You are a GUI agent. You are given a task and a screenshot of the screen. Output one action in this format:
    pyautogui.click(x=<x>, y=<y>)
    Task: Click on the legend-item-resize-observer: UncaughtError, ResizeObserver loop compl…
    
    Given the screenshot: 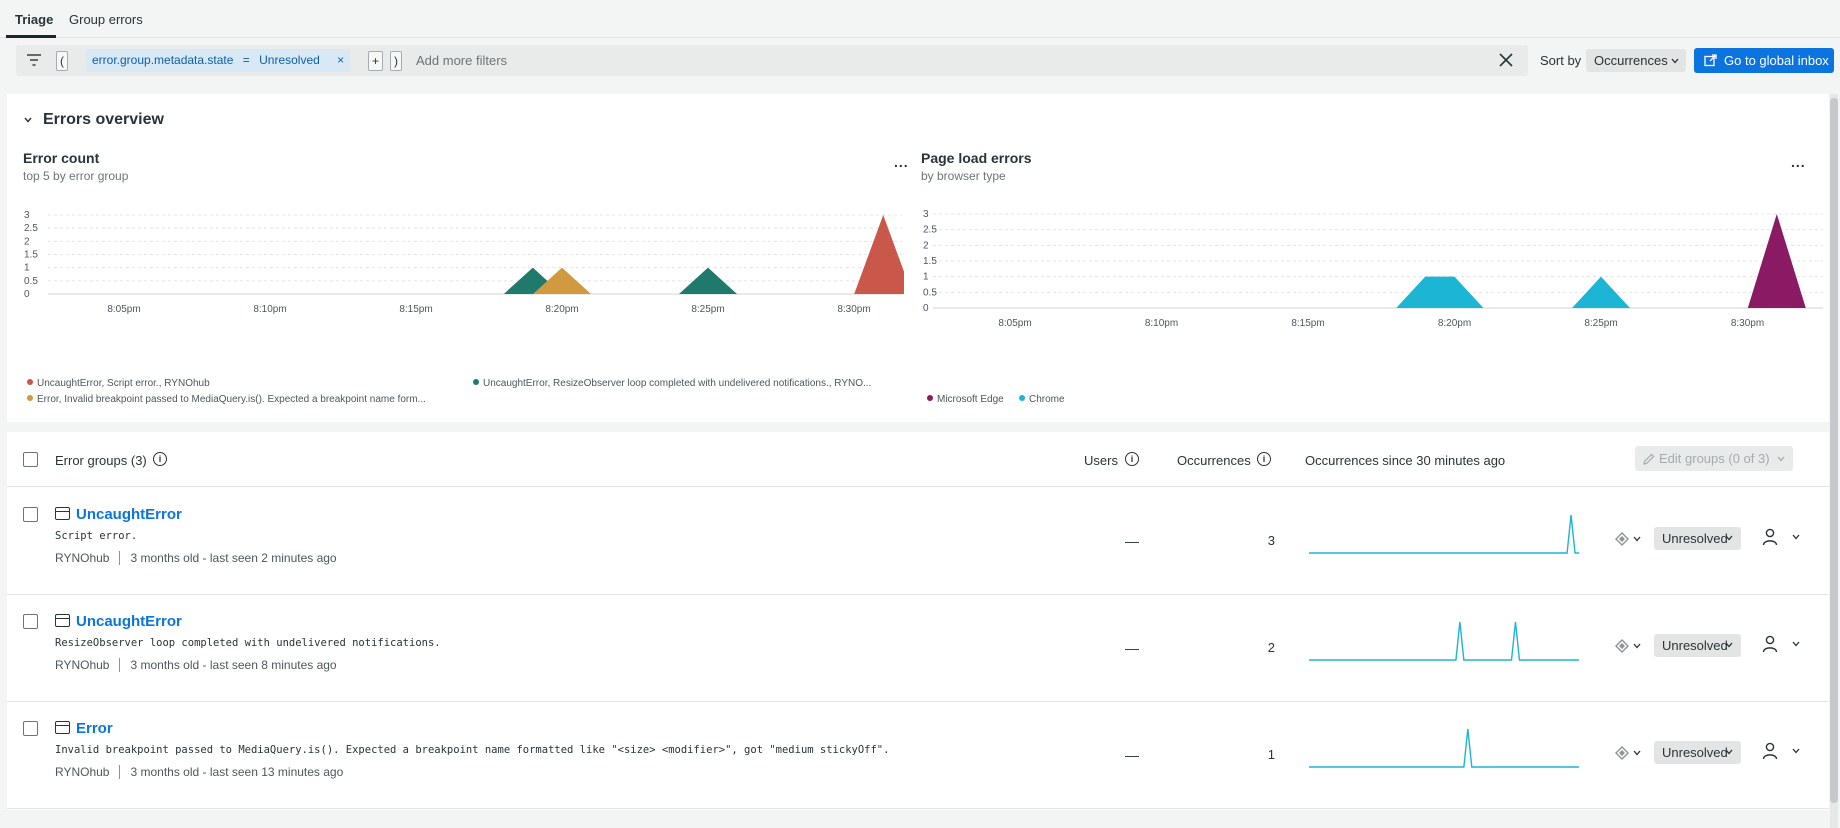 What is the action you would take?
    pyautogui.click(x=672, y=383)
    